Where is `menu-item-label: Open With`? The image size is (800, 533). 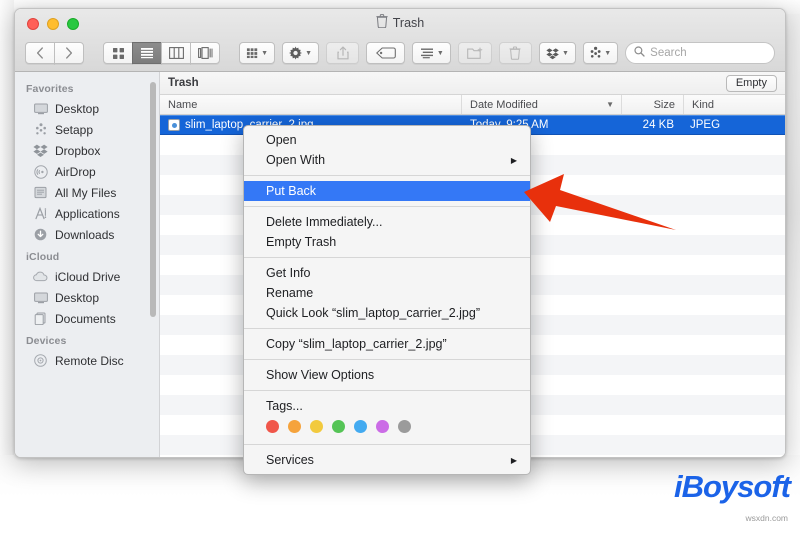
menu-item-label: Open With is located at coordinates (296, 160).